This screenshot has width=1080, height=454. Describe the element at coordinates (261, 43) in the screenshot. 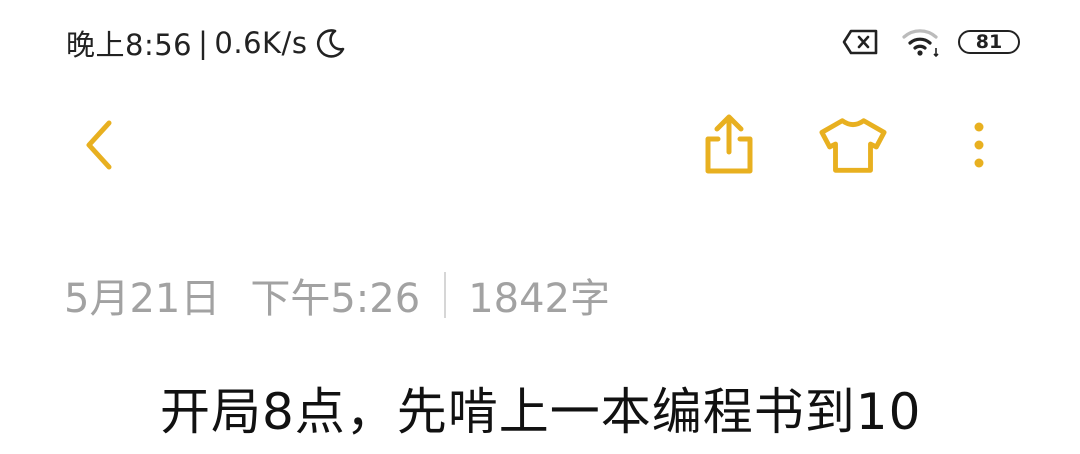

I see `network-speed: 0.6K/s` at that location.